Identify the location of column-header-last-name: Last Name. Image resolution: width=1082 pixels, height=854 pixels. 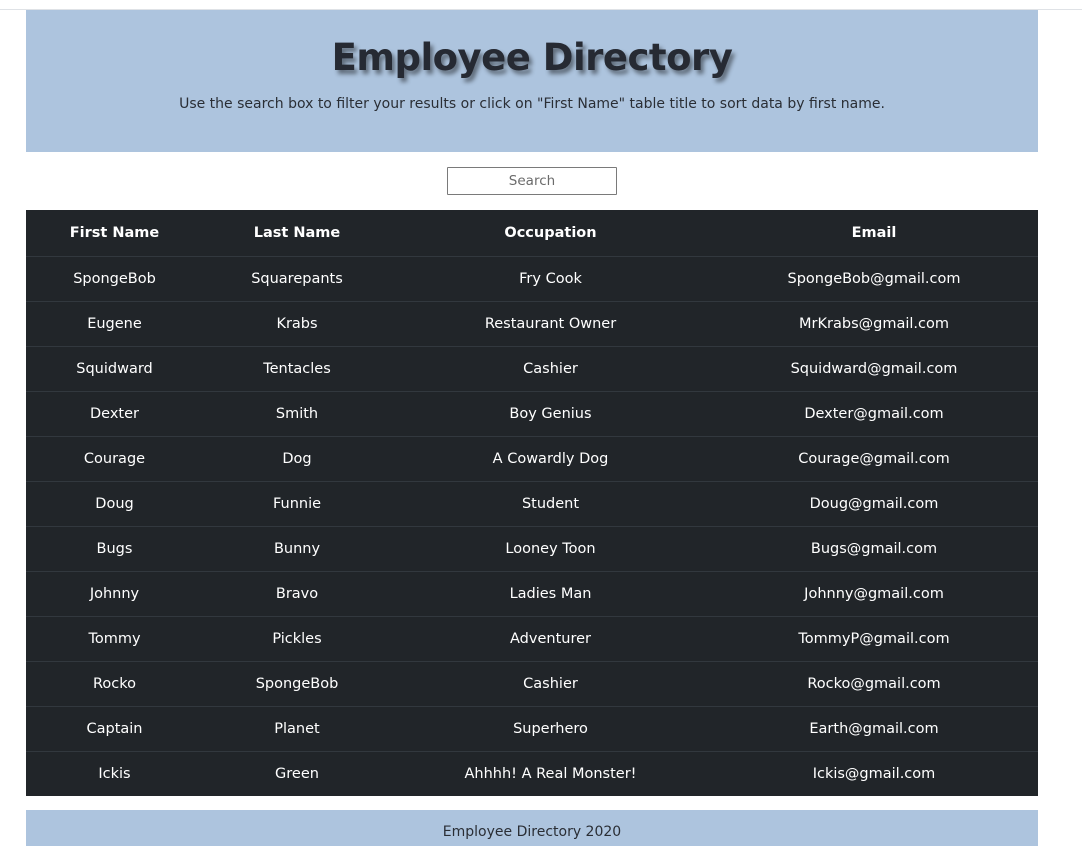
(297, 233).